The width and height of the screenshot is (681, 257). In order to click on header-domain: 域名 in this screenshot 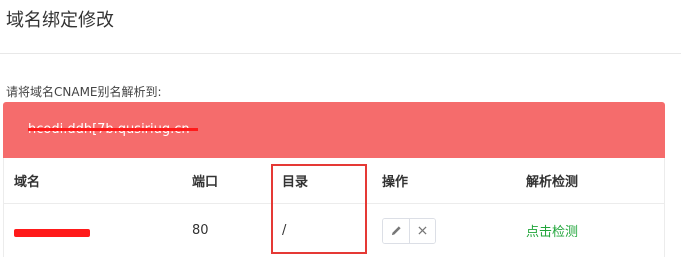, I will do `click(27, 182)`.